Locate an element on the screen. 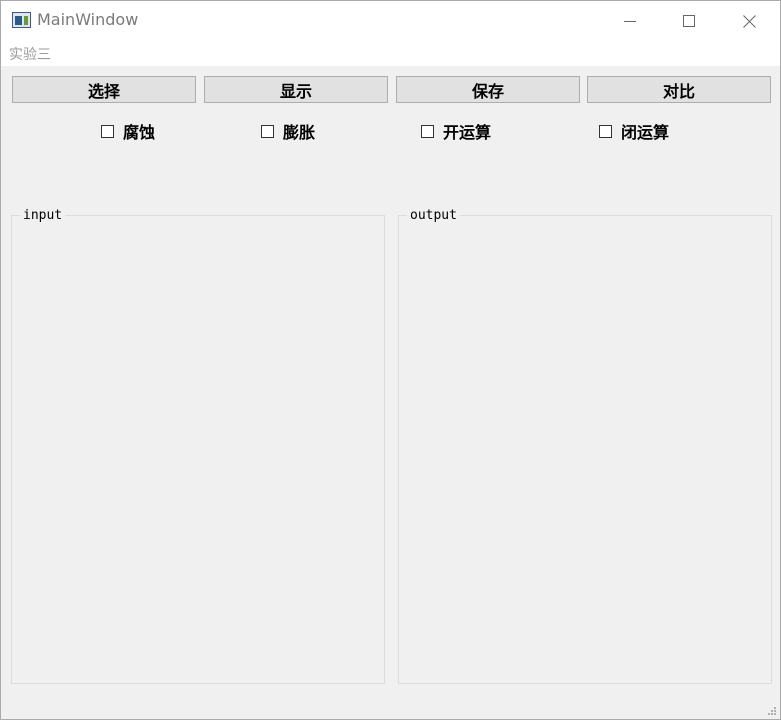 Image resolution: width=781 pixels, height=720 pixels. show-button: 显示 is located at coordinates (296, 89).